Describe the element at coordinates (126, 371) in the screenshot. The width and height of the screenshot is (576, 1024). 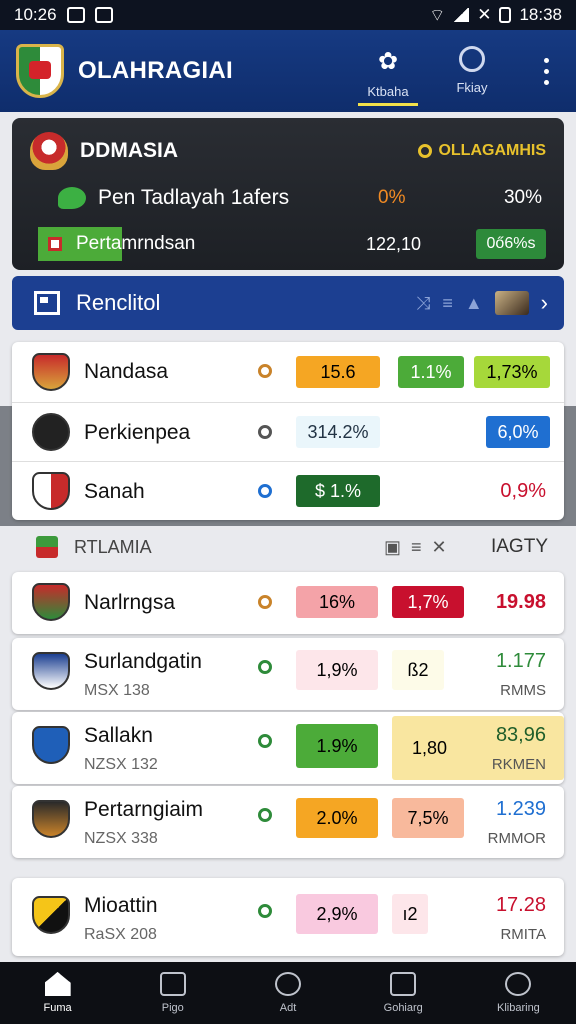
I see `team-name: Nandasa` at that location.